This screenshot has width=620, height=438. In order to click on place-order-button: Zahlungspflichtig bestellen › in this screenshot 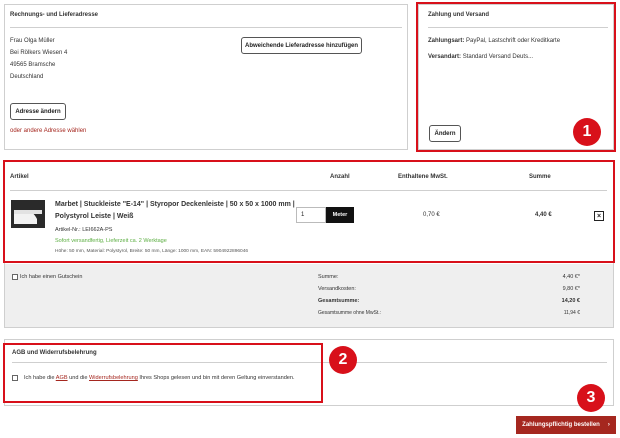, I will do `click(566, 425)`.